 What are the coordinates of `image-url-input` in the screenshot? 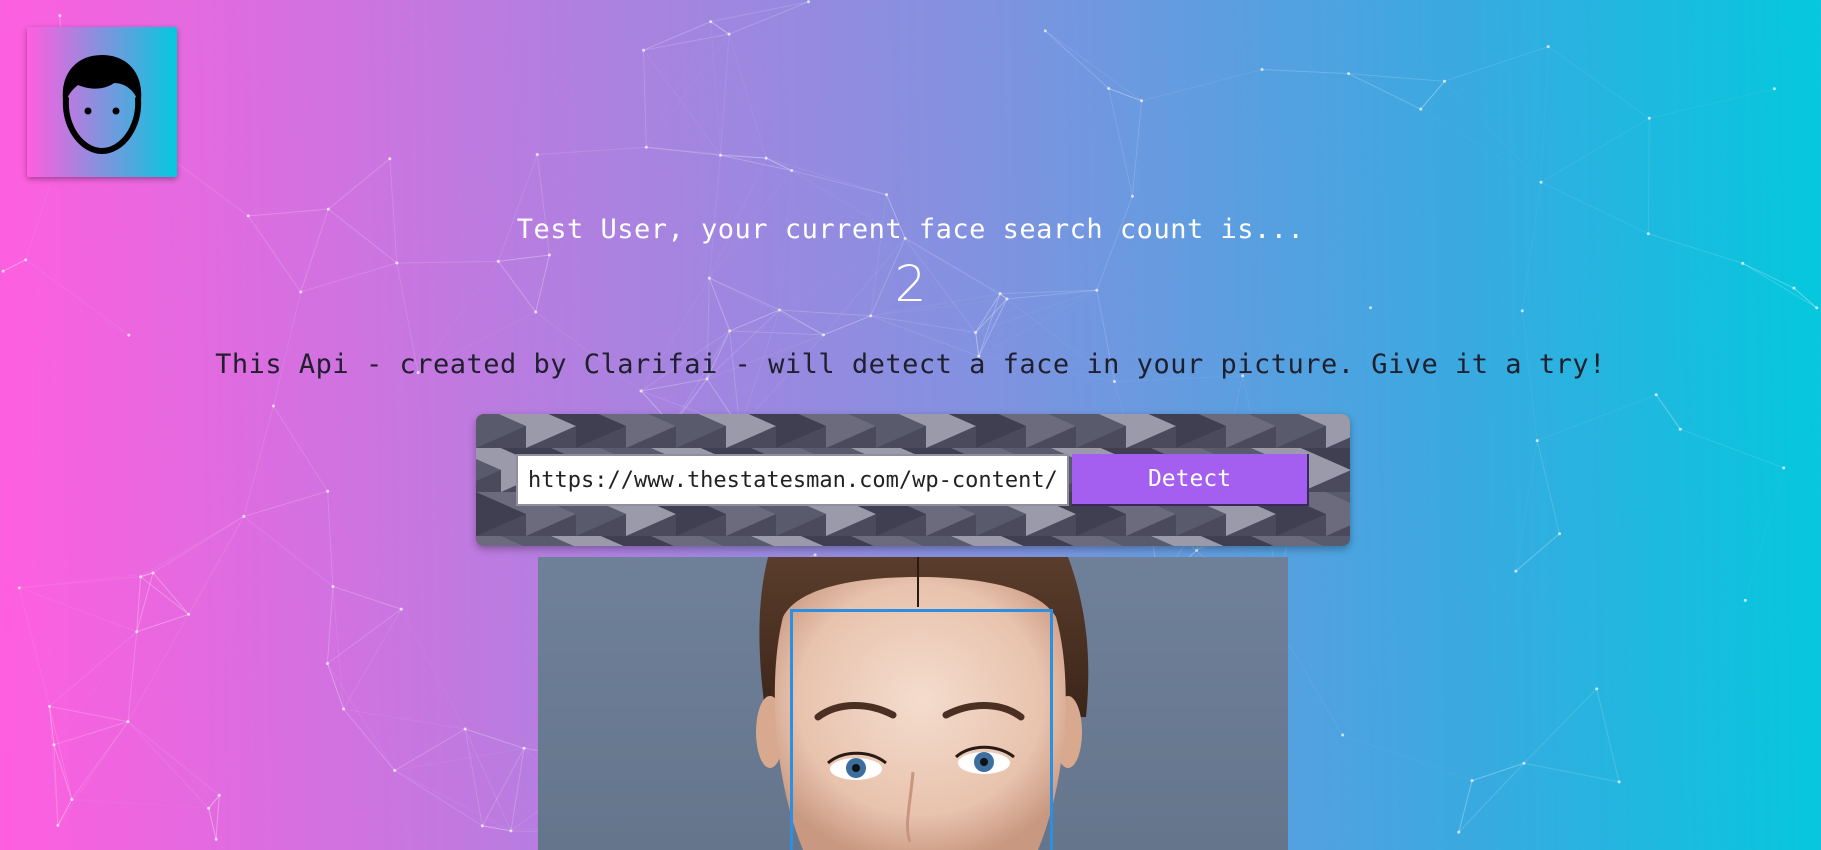 It's located at (792, 480).